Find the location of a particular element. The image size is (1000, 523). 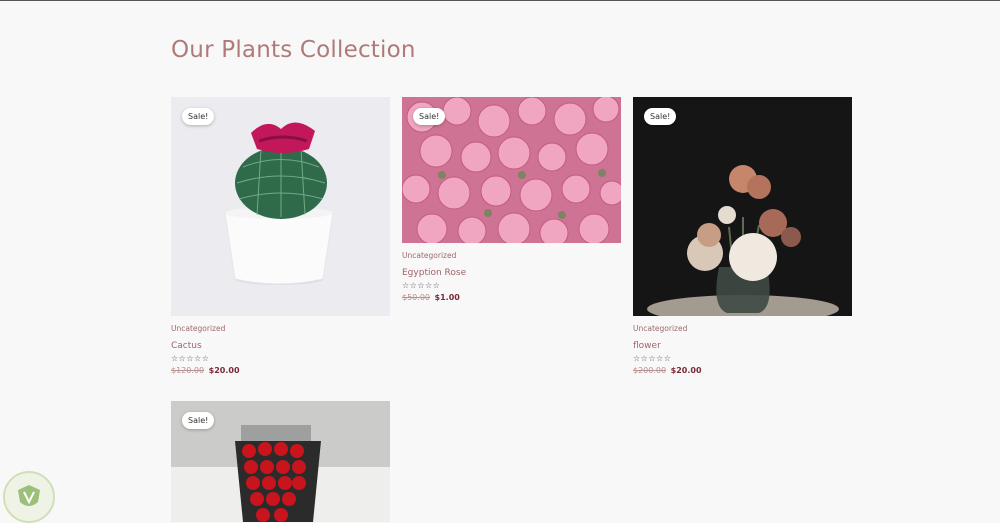

product-name: Egyption Rose is located at coordinates (511, 273).